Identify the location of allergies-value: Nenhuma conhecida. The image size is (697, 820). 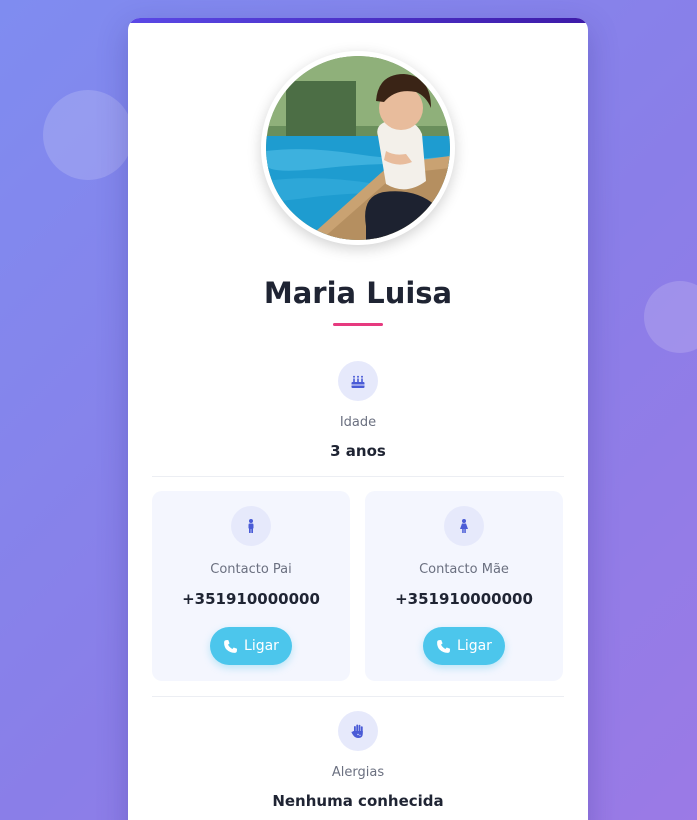
(358, 801).